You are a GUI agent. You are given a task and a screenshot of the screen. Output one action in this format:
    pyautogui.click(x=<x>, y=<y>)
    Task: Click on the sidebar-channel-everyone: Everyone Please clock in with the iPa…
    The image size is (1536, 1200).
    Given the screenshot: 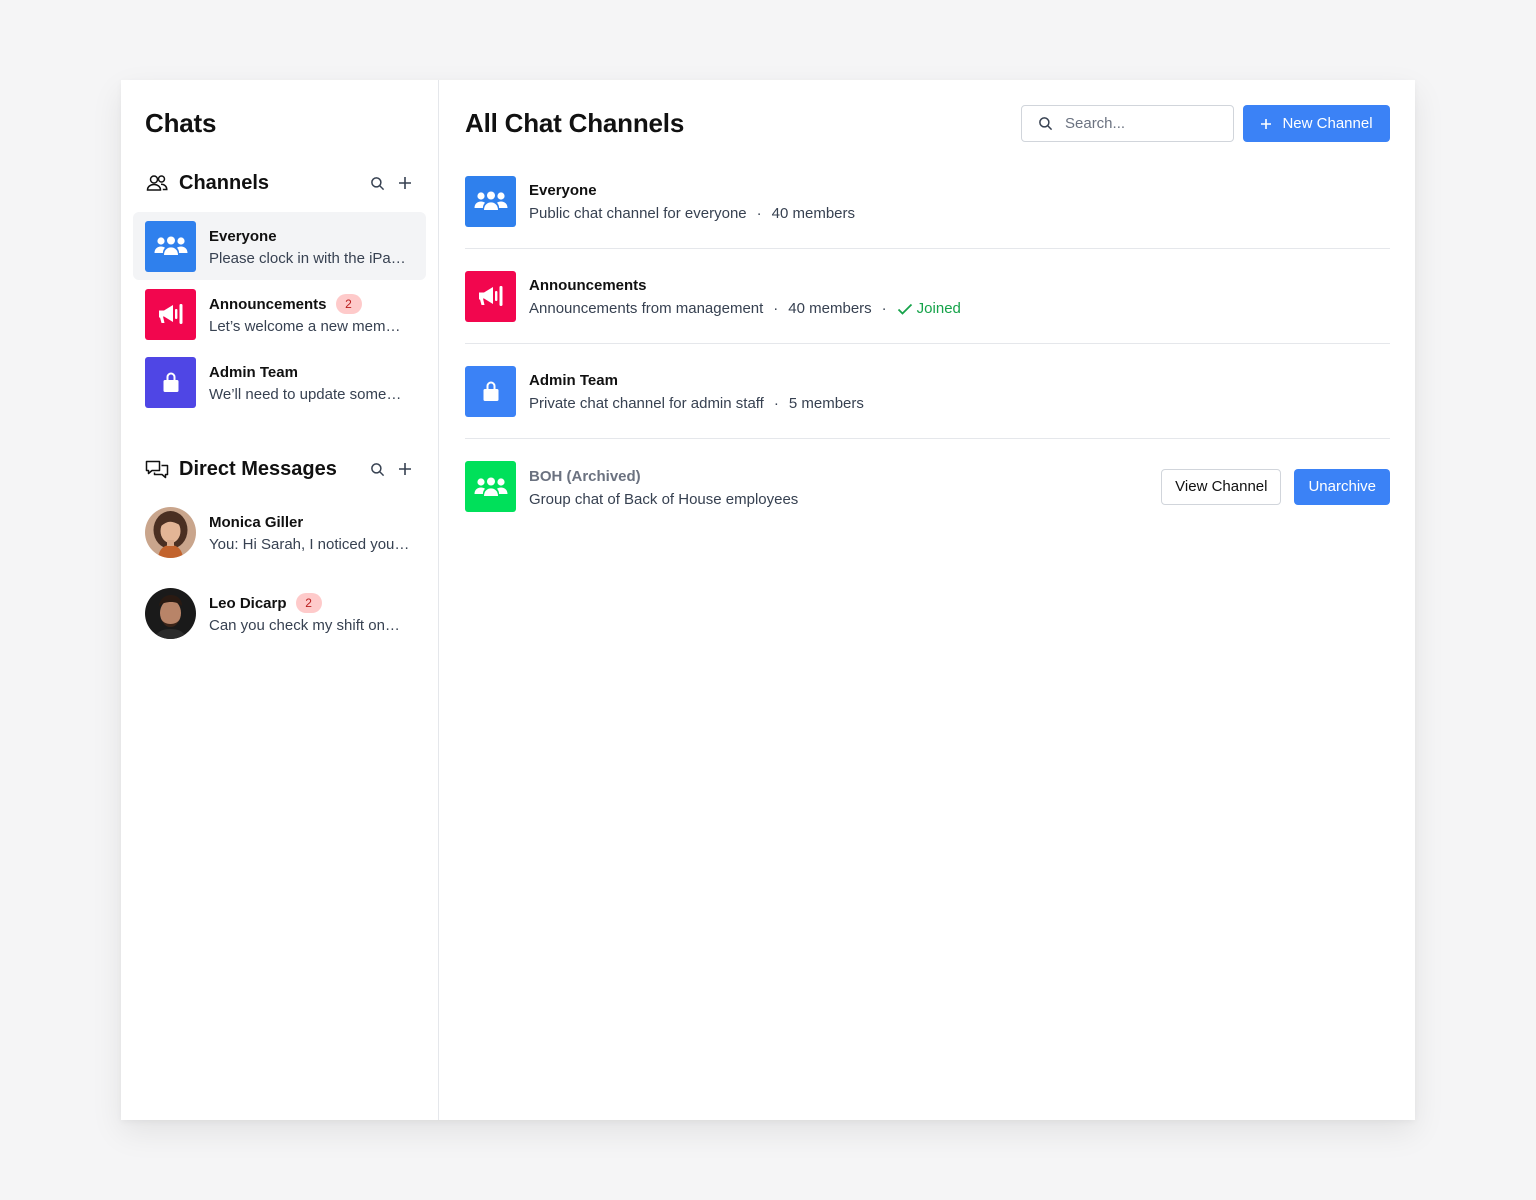 What is the action you would take?
    pyautogui.click(x=279, y=246)
    